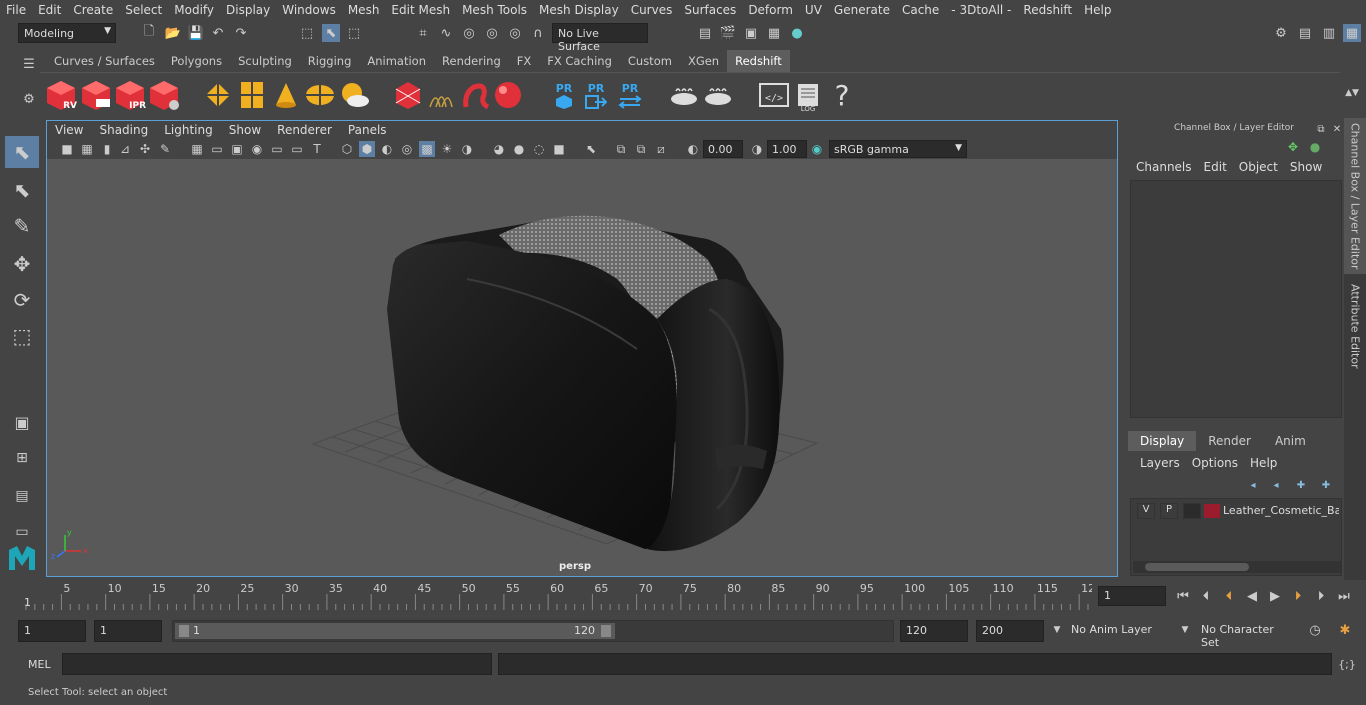 The image size is (1366, 705). What do you see at coordinates (1229, 596) in the screenshot?
I see `prev-key-icon: ⏴` at bounding box center [1229, 596].